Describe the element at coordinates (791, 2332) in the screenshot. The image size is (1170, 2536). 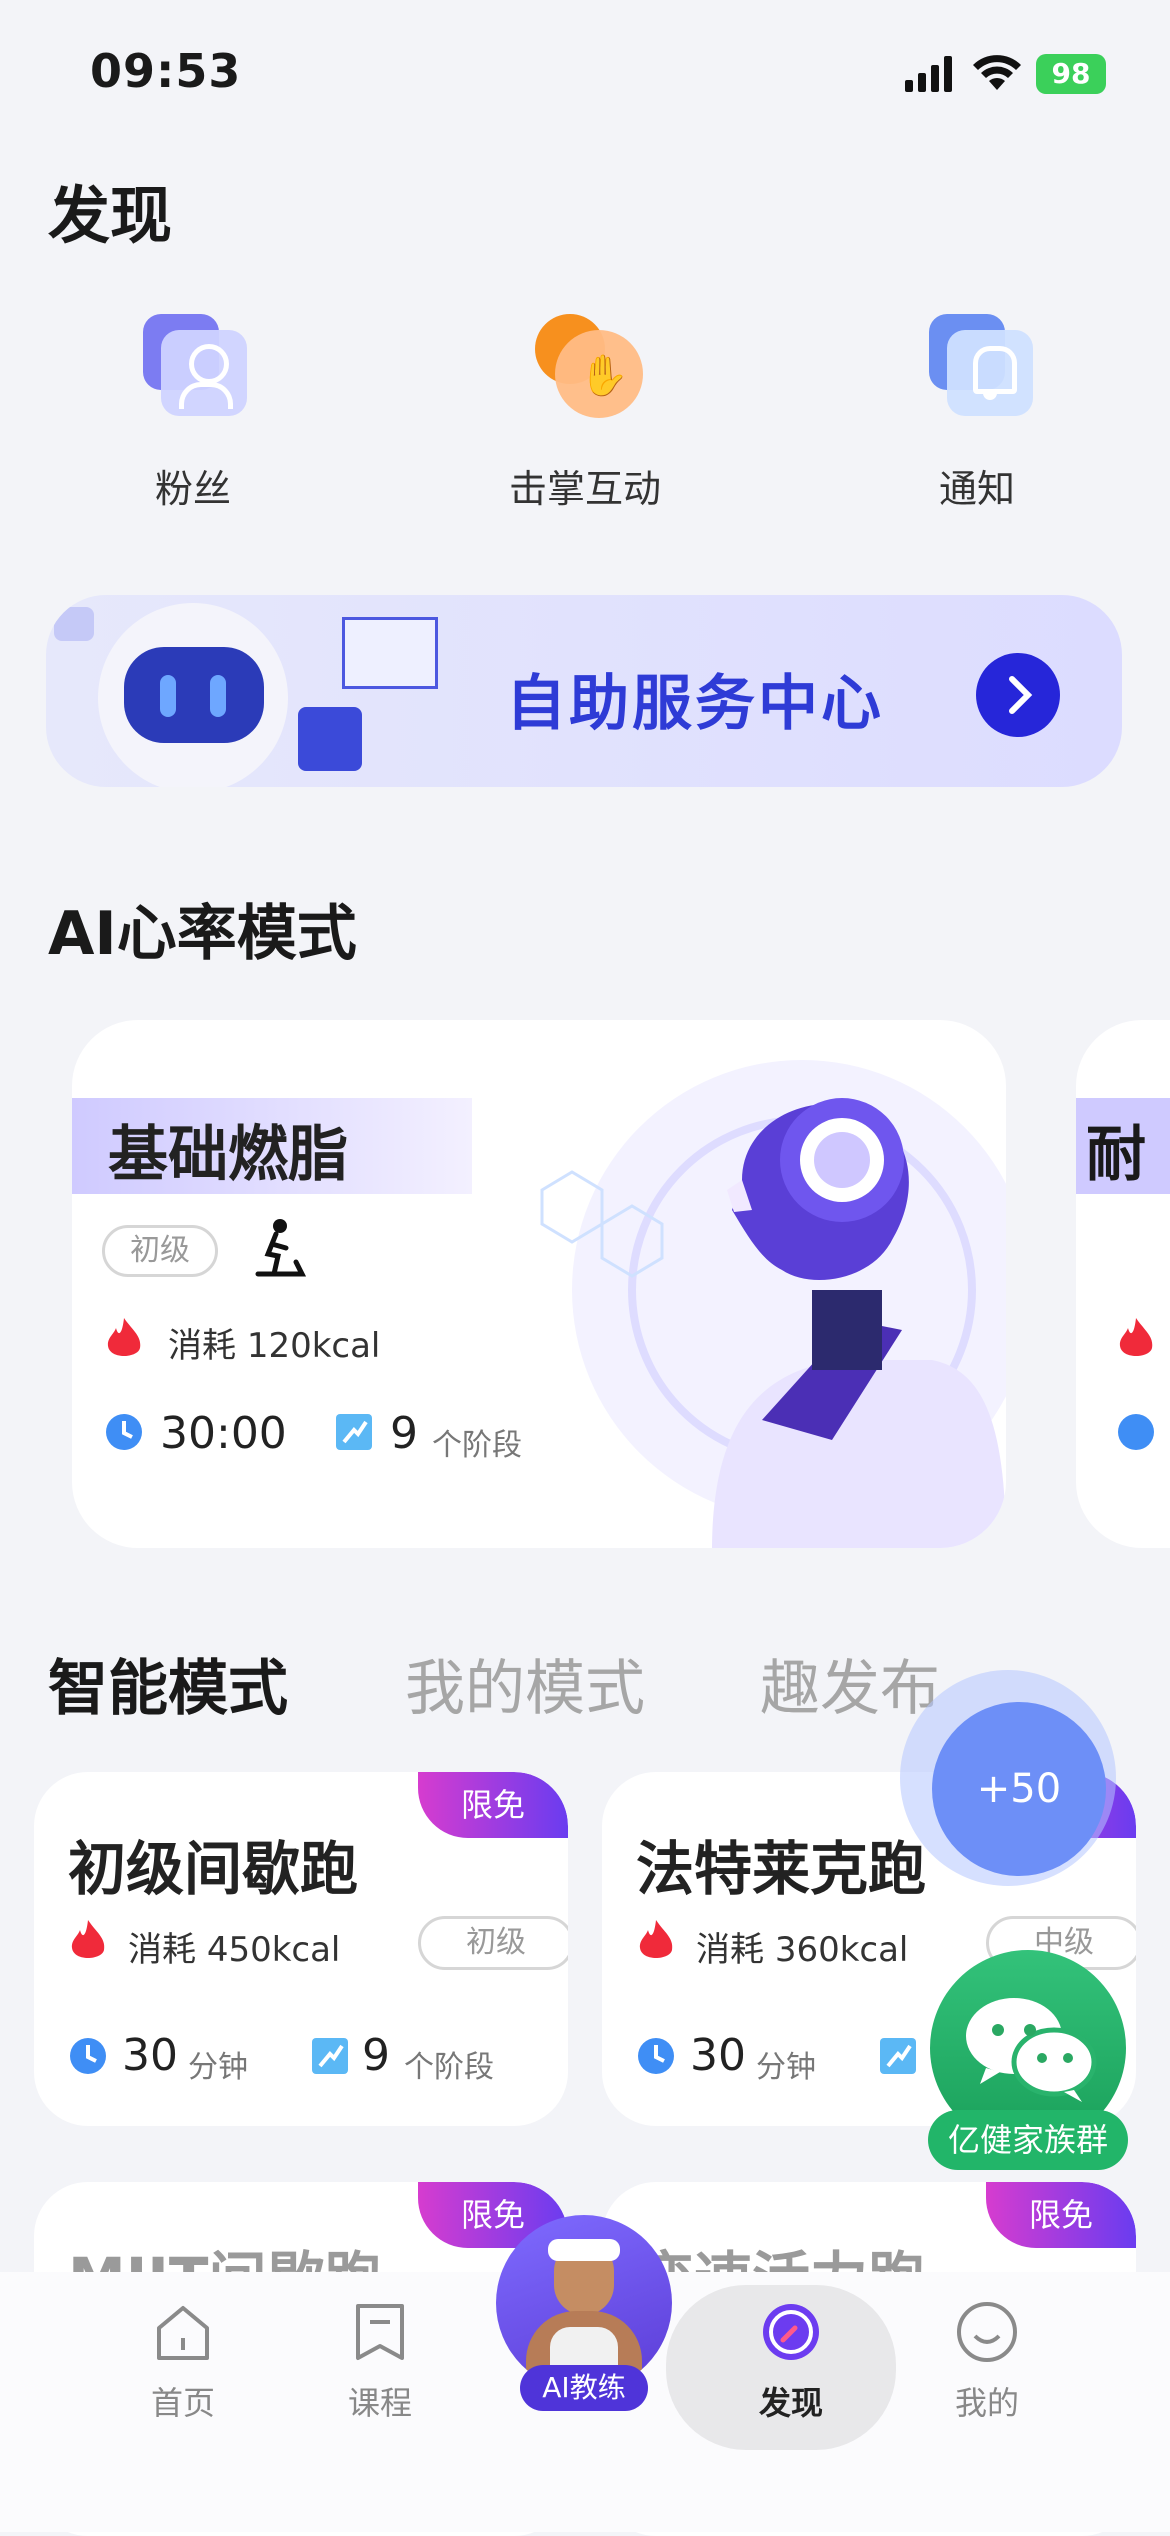
I see `compass-icon` at that location.